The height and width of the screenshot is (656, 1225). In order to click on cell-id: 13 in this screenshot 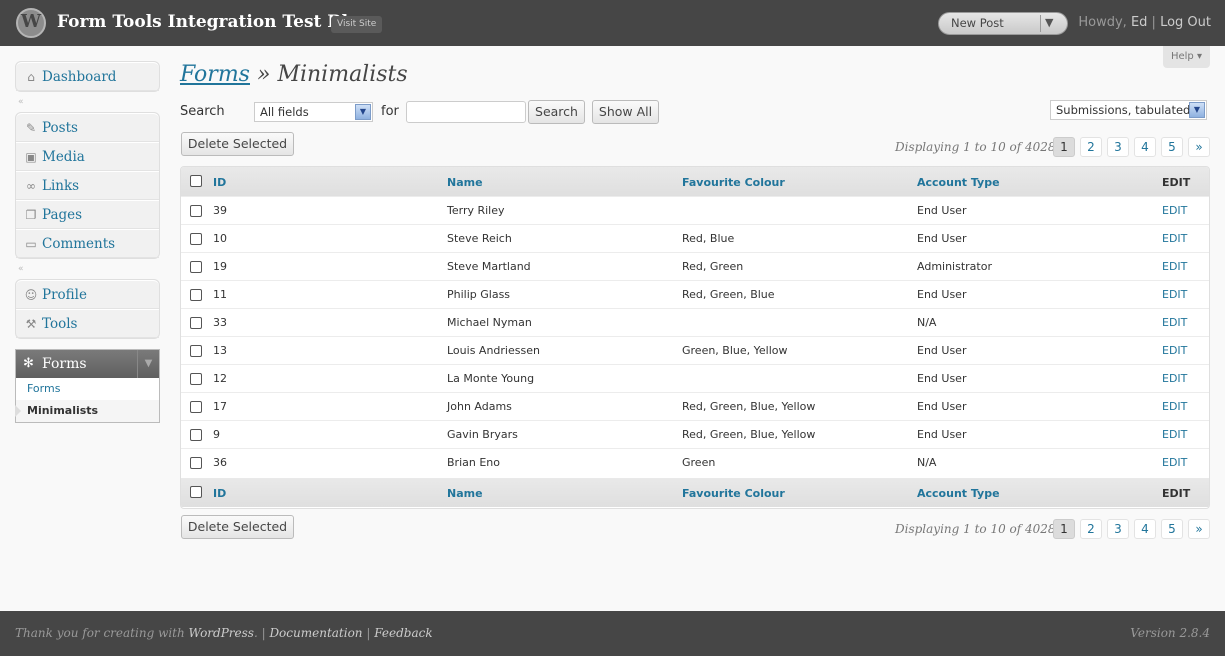, I will do `click(220, 350)`.